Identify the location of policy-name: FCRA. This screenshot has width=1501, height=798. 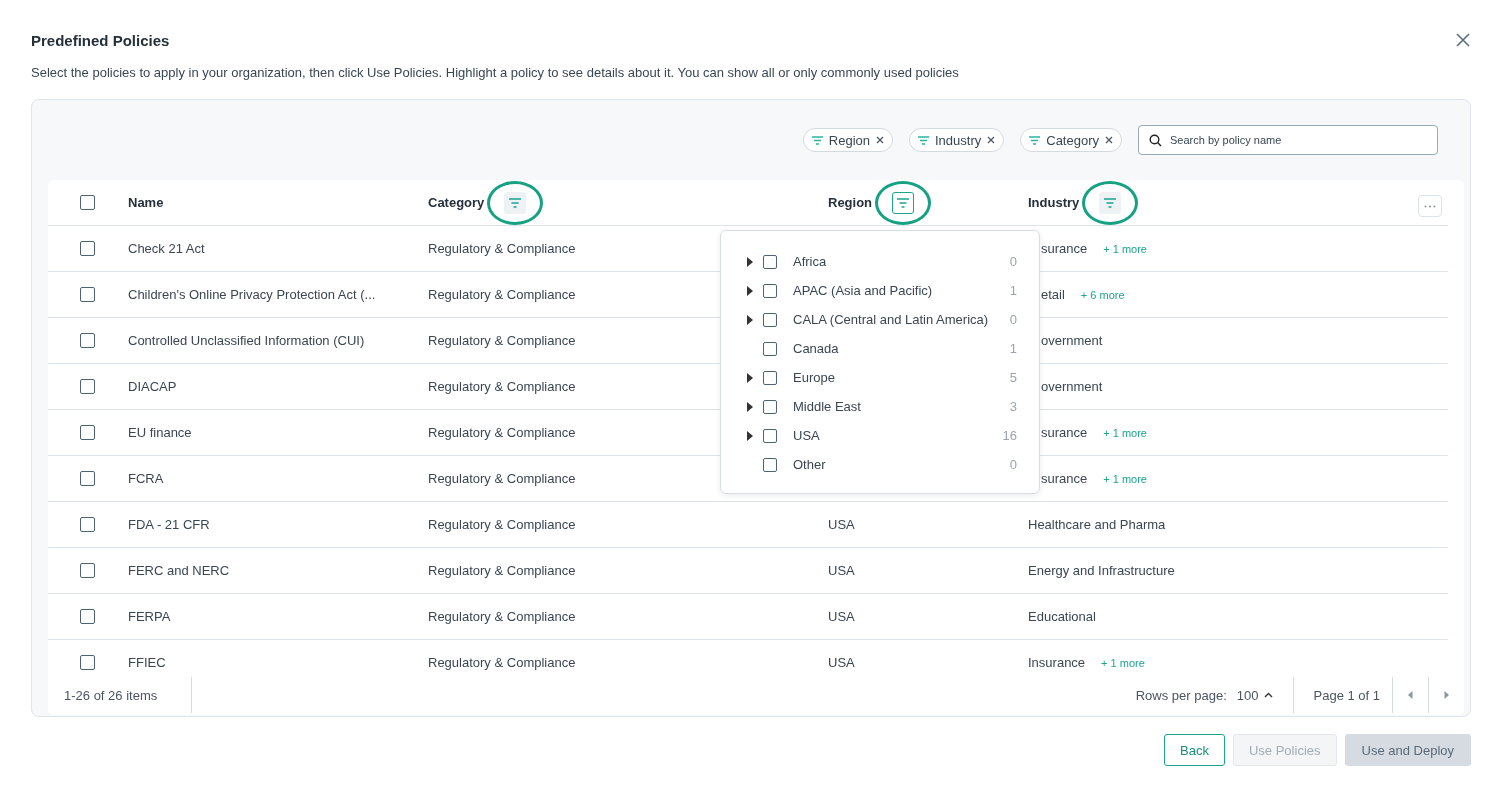
(146, 478).